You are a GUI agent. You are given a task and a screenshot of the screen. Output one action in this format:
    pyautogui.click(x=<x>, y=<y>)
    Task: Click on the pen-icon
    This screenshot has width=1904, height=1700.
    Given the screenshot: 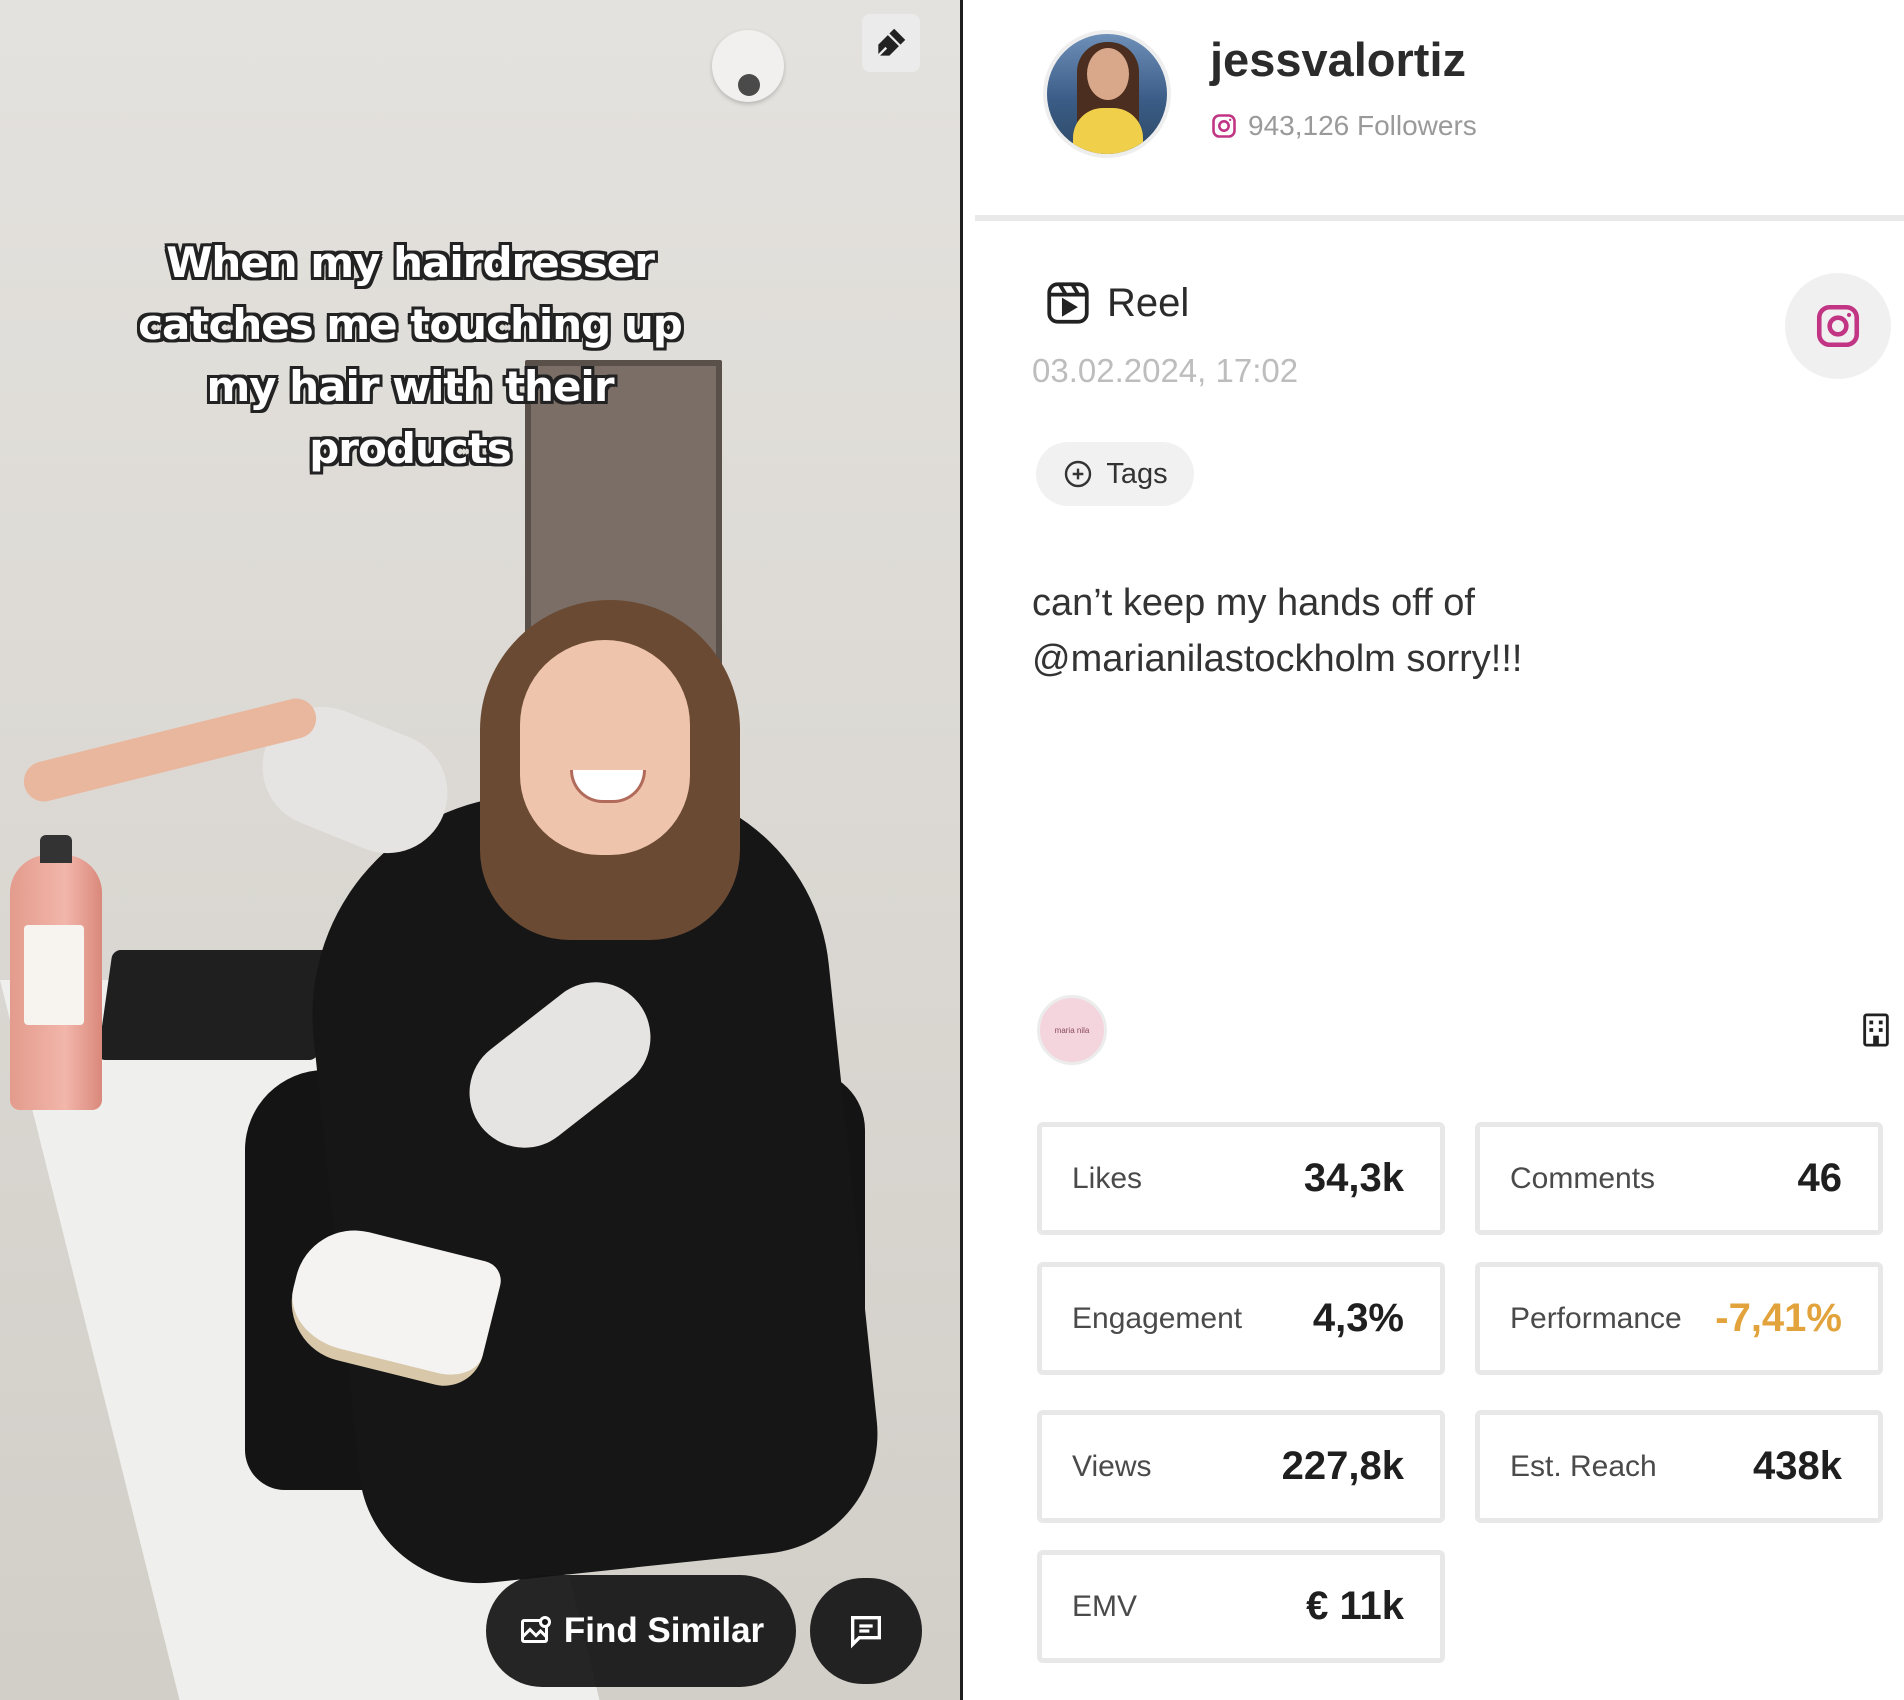 What is the action you would take?
    pyautogui.click(x=891, y=42)
    